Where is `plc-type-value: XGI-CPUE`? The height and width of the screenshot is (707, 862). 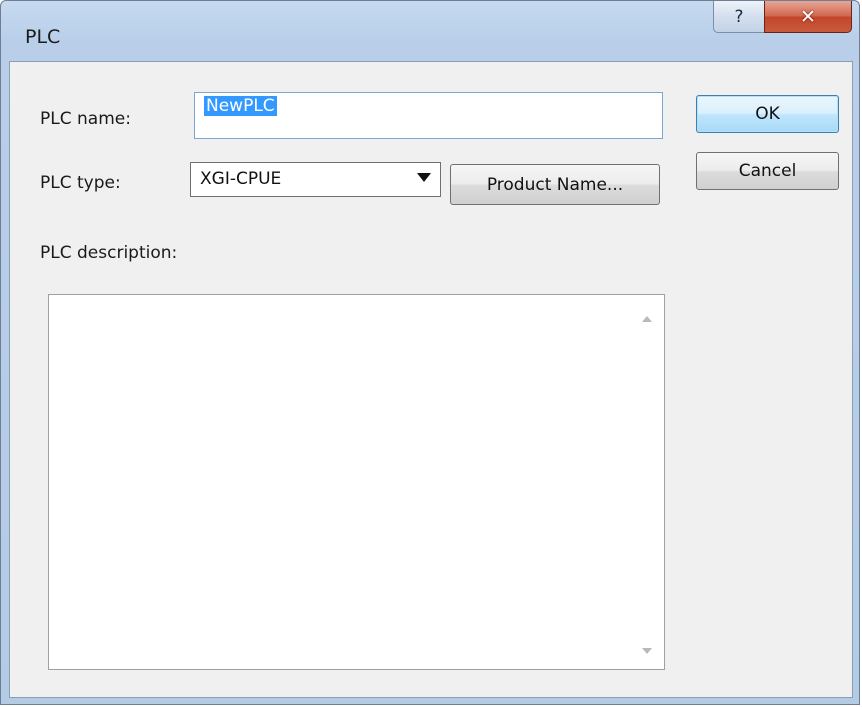
plc-type-value: XGI-CPUE is located at coordinates (241, 179).